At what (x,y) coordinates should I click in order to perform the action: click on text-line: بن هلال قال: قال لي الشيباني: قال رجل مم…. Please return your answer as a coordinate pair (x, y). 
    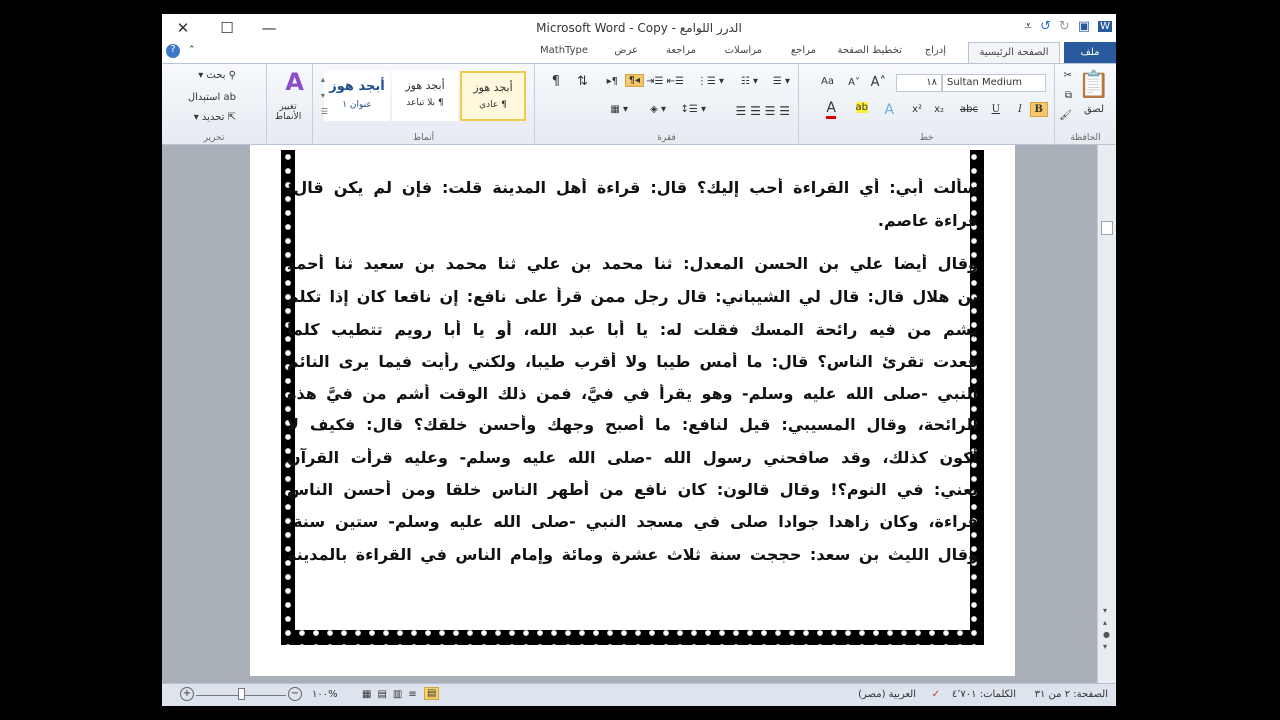
    Looking at the image, I should click on (632, 296).